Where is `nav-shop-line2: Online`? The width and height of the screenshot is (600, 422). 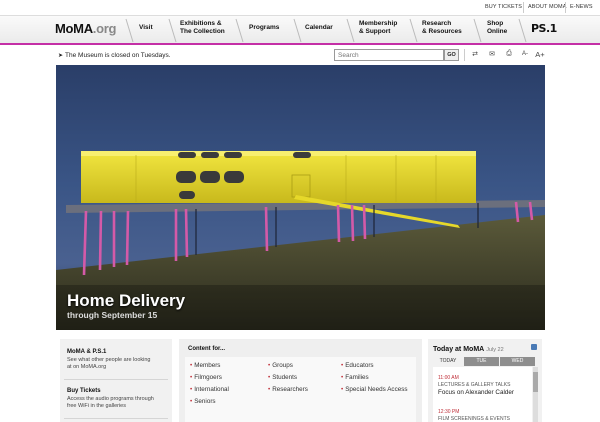
nav-shop-line2: Online is located at coordinates (497, 31).